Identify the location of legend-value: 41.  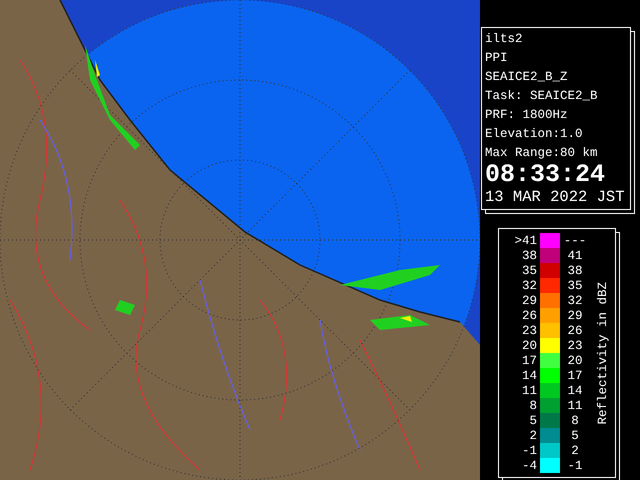
(575, 255).